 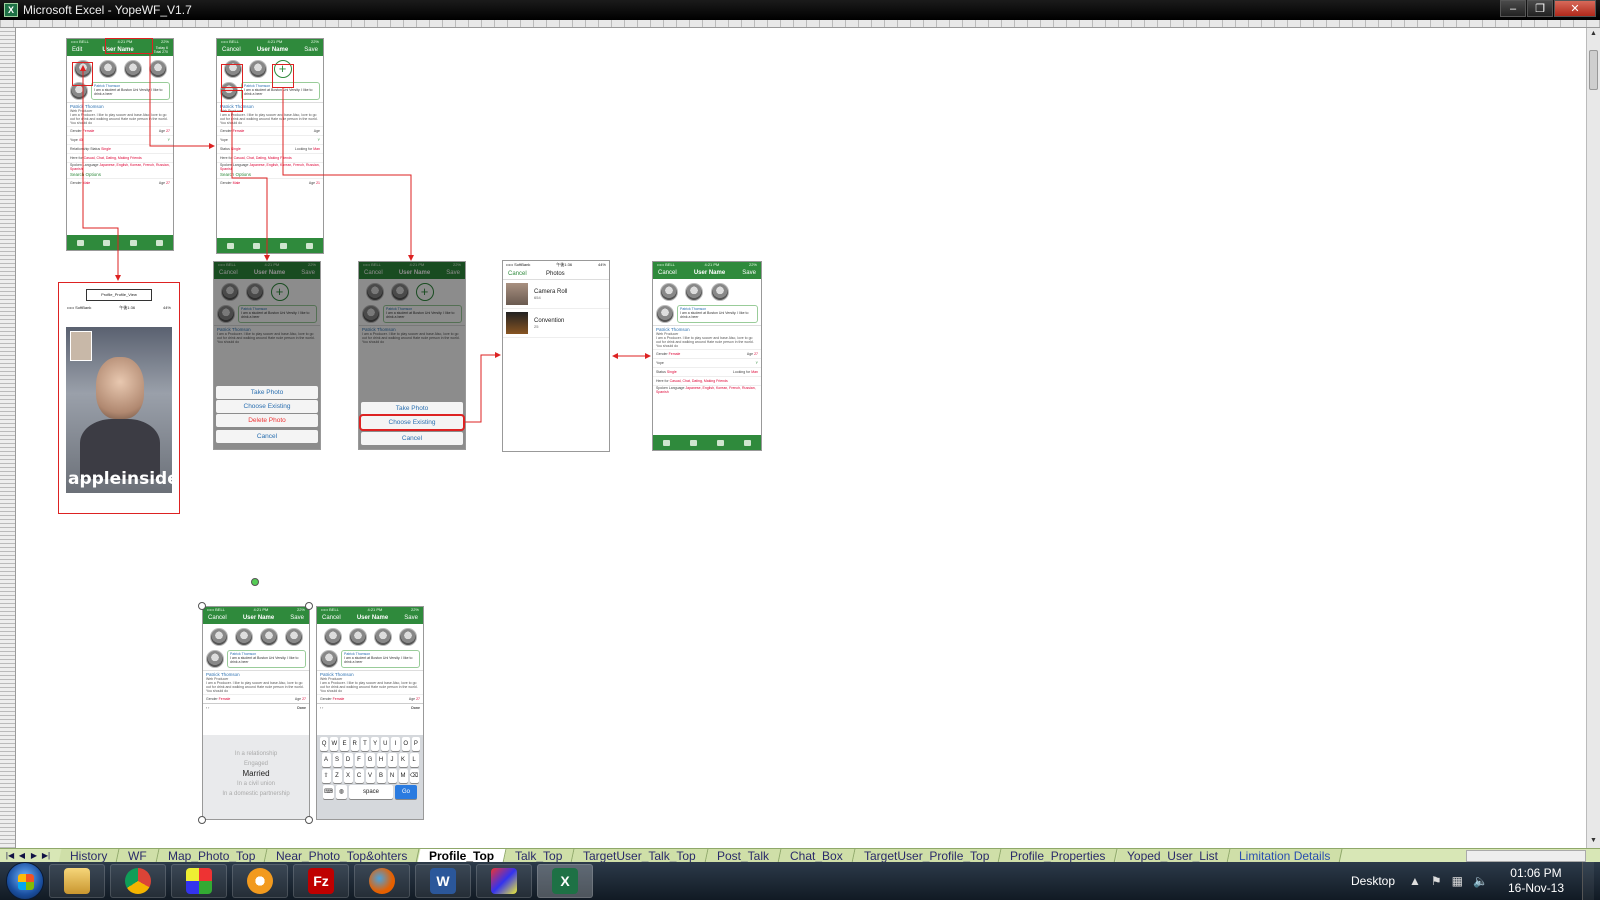 What do you see at coordinates (212, 855) in the screenshot?
I see `sheet-tab-map-photo-top: Map_Photo_Top` at bounding box center [212, 855].